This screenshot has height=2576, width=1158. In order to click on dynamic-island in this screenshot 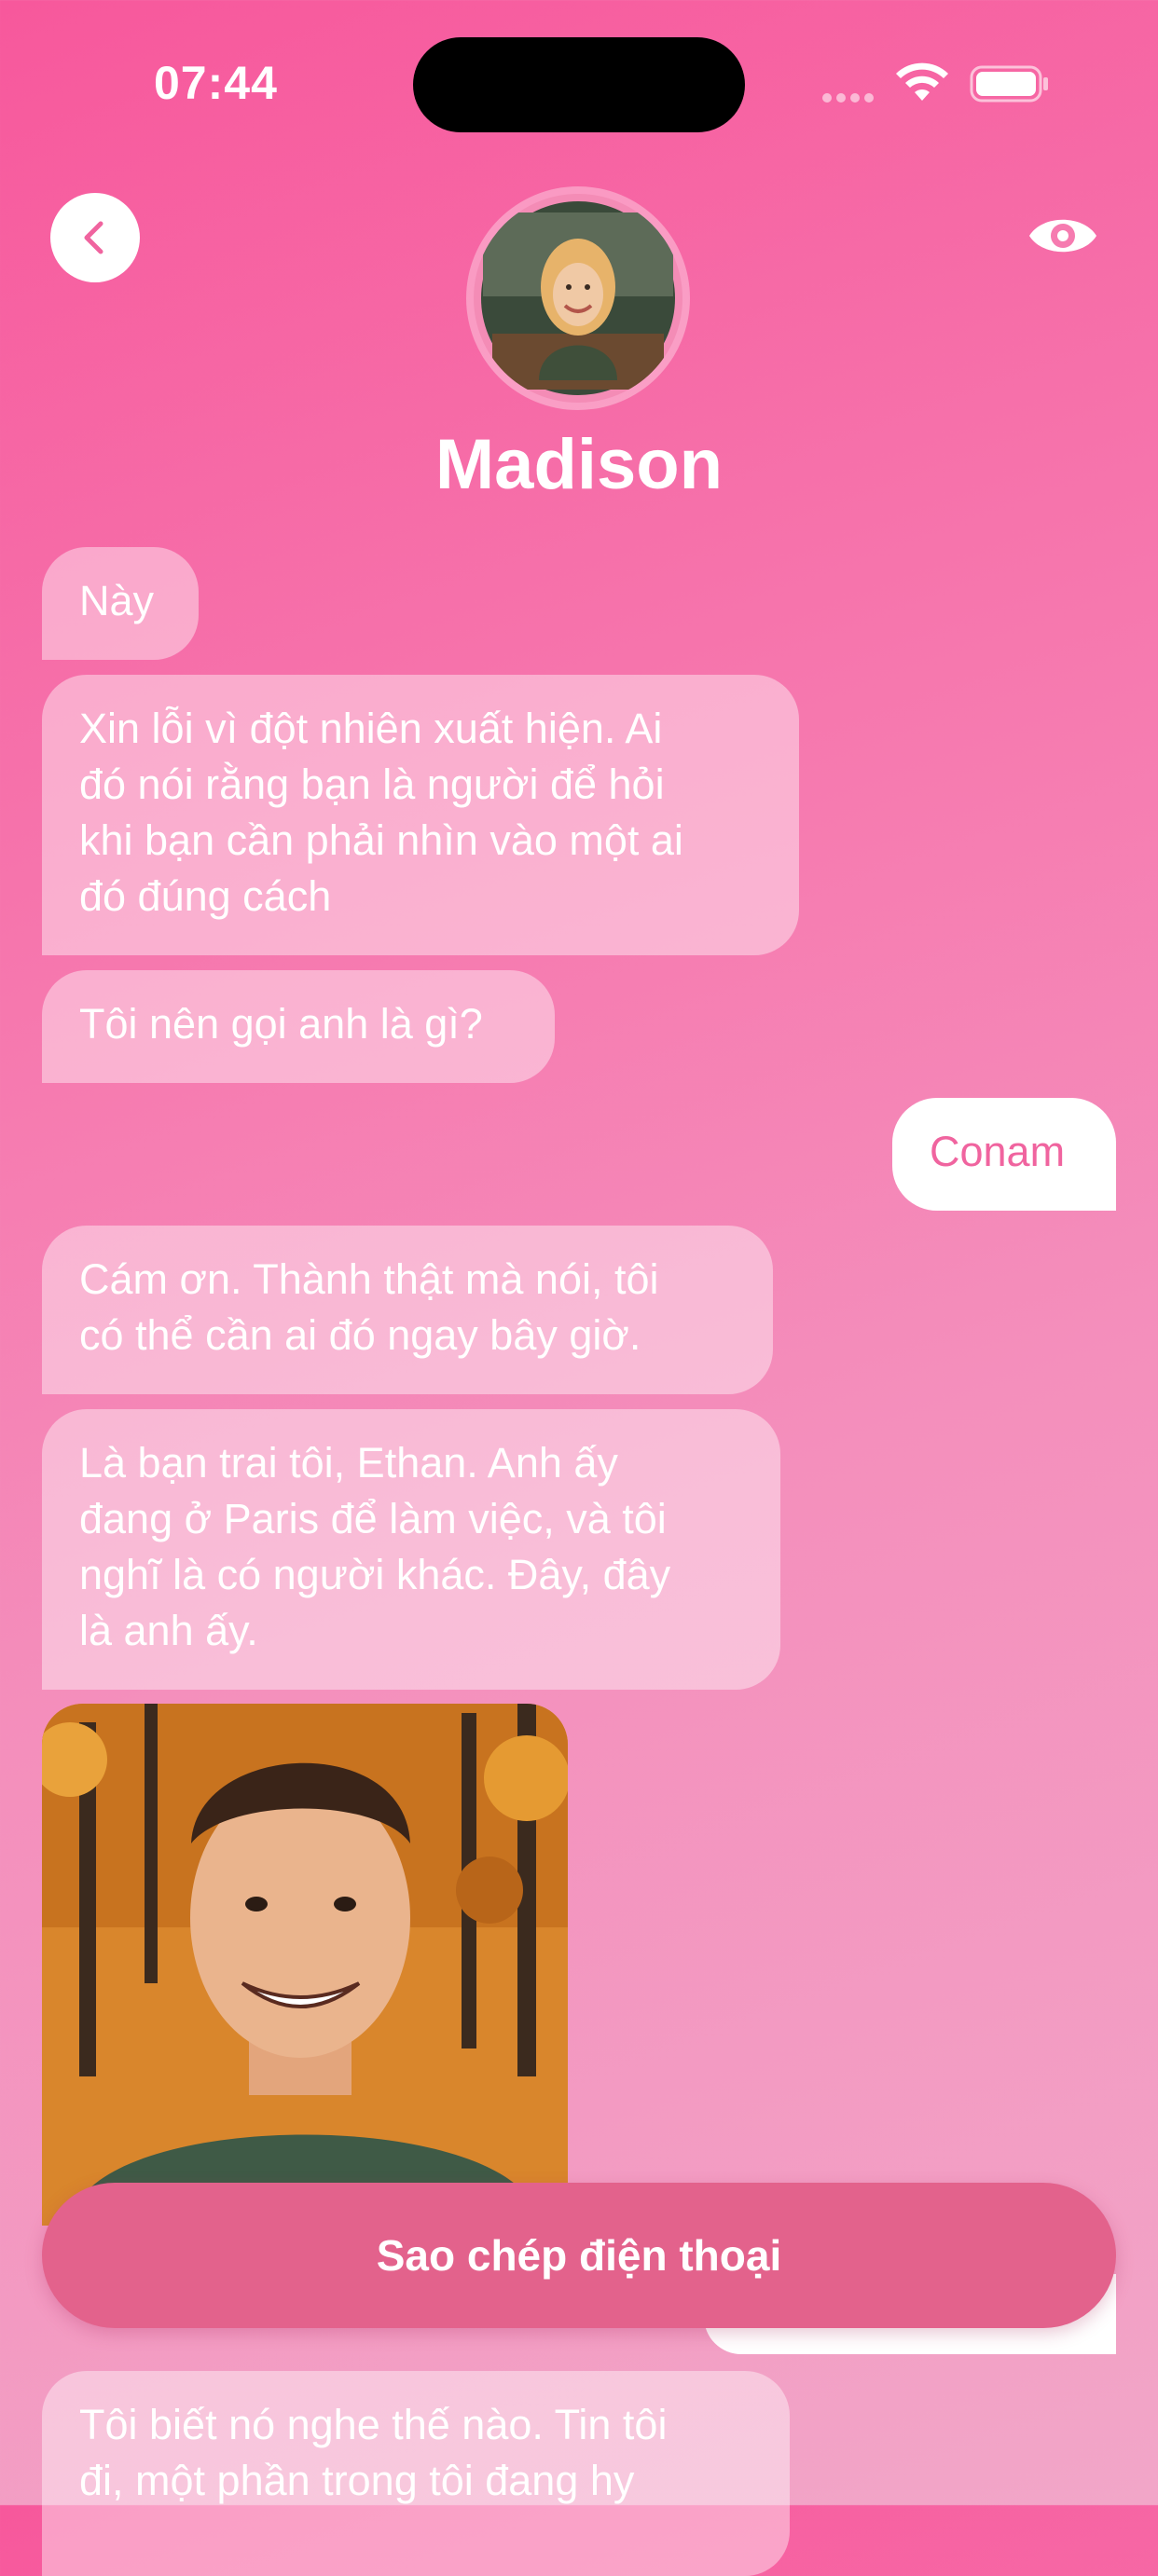, I will do `click(579, 84)`.